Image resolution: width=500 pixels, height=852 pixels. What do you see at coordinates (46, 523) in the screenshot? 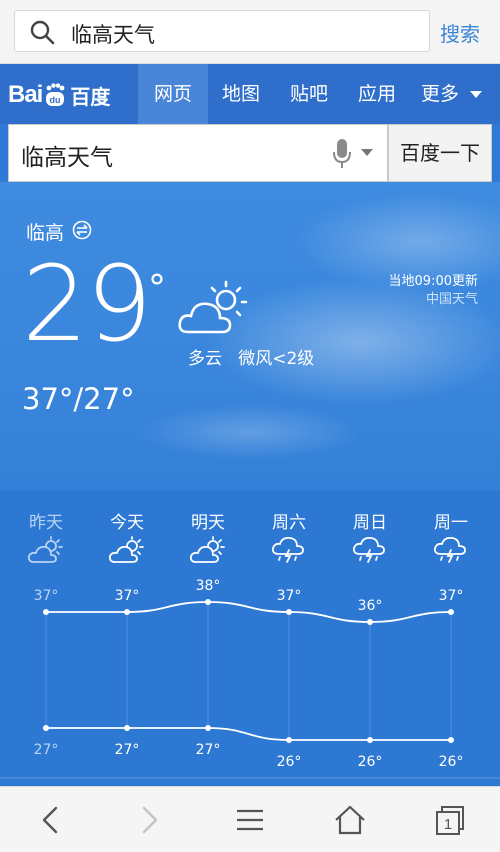
I see `forecast-day-label: 昨天` at bounding box center [46, 523].